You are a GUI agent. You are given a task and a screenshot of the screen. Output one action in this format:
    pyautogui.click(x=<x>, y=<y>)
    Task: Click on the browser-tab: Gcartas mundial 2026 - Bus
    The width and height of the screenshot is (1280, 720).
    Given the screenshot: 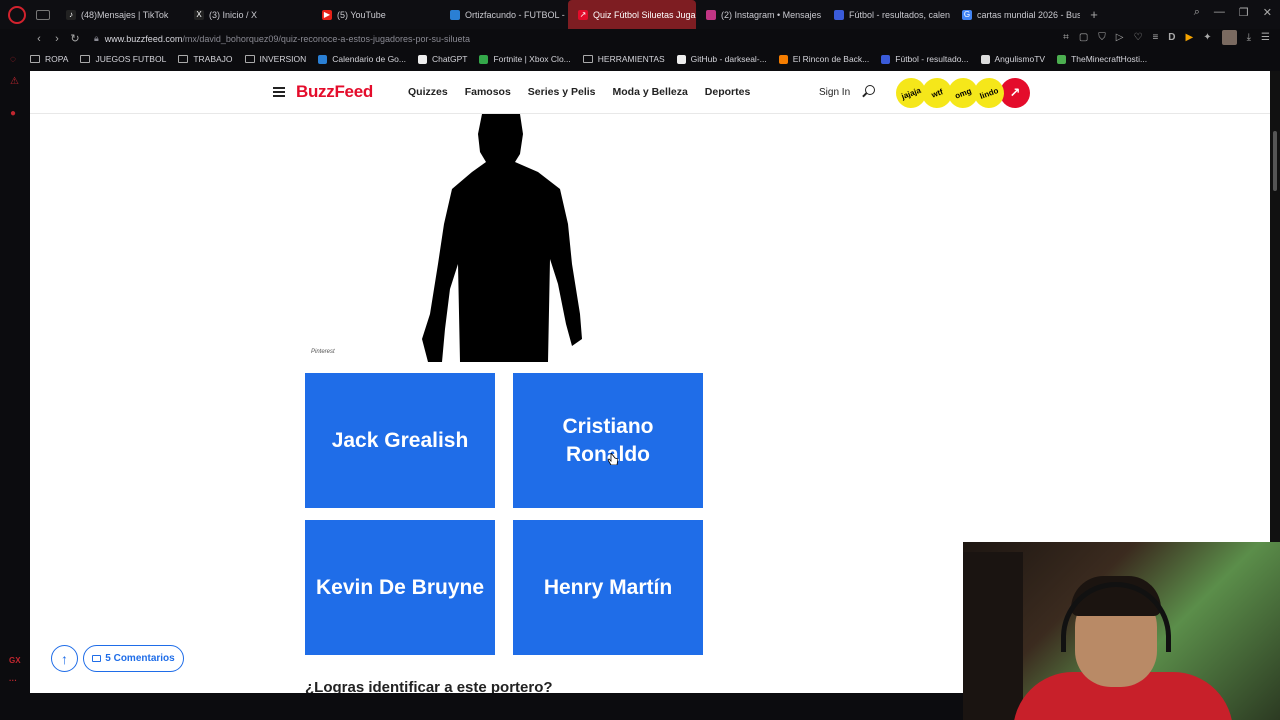 What is the action you would take?
    pyautogui.click(x=1016, y=14)
    